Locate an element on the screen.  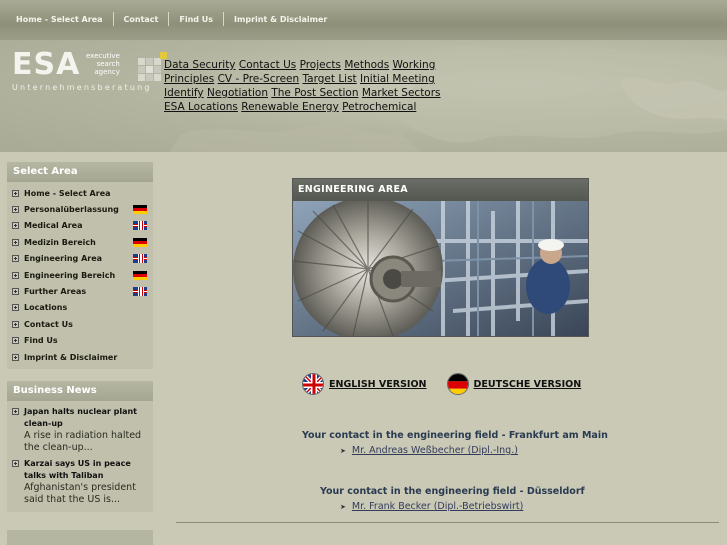
sidebar-title: Select Area is located at coordinates (80, 172).